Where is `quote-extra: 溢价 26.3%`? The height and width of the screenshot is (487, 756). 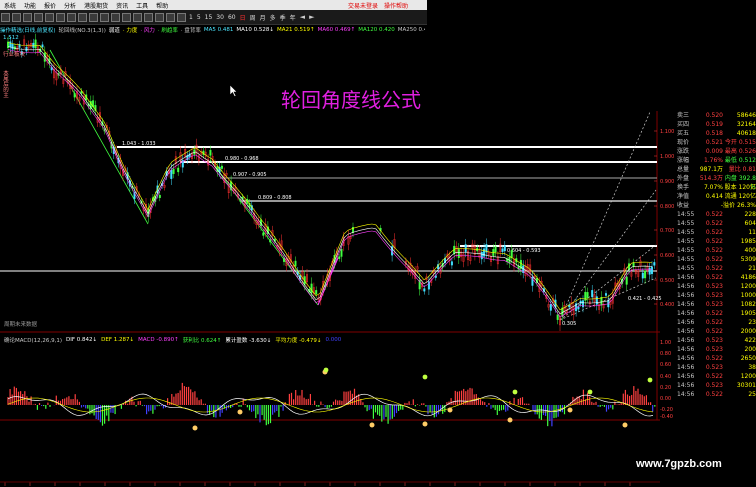
quote-extra: 溢价 26.3% is located at coordinates (739, 205).